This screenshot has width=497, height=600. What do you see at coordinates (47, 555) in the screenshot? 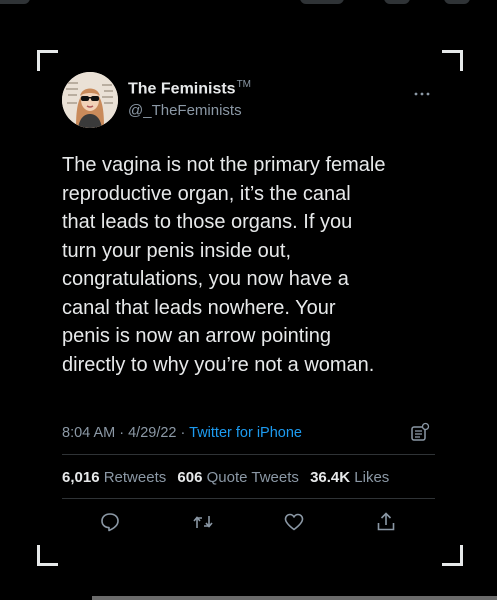
I see `crop-corner-bottom-left` at bounding box center [47, 555].